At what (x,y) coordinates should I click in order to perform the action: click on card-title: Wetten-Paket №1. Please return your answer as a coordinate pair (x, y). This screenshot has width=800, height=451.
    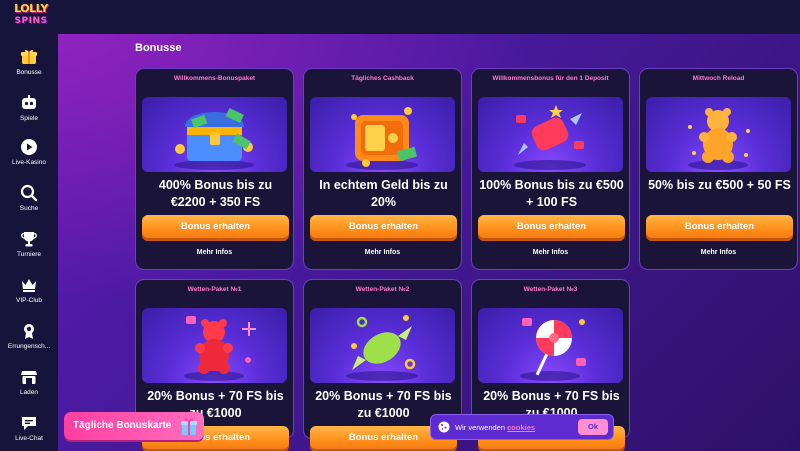
    Looking at the image, I should click on (214, 289).